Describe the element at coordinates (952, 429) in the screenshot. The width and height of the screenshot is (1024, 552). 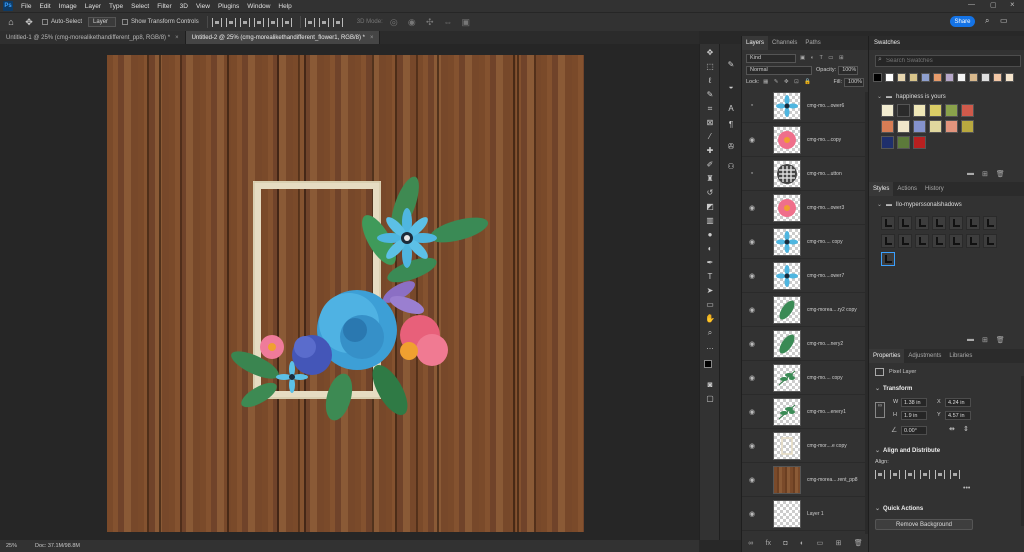
I see `flip-horizontal-icon: ⇹` at that location.